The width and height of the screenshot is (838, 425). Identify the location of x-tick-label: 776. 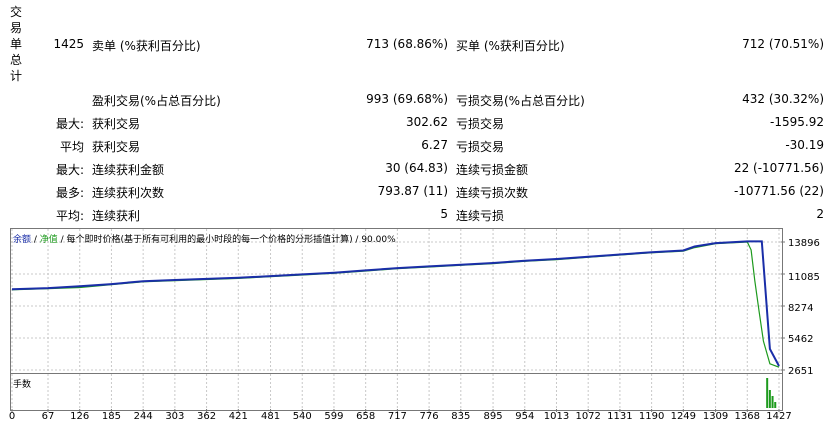
(429, 416).